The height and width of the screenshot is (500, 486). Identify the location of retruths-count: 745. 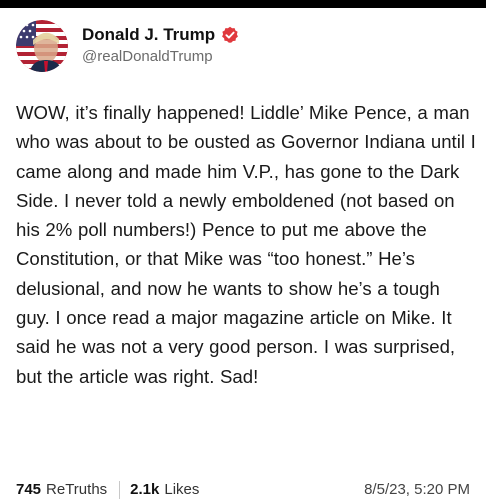
(28, 490).